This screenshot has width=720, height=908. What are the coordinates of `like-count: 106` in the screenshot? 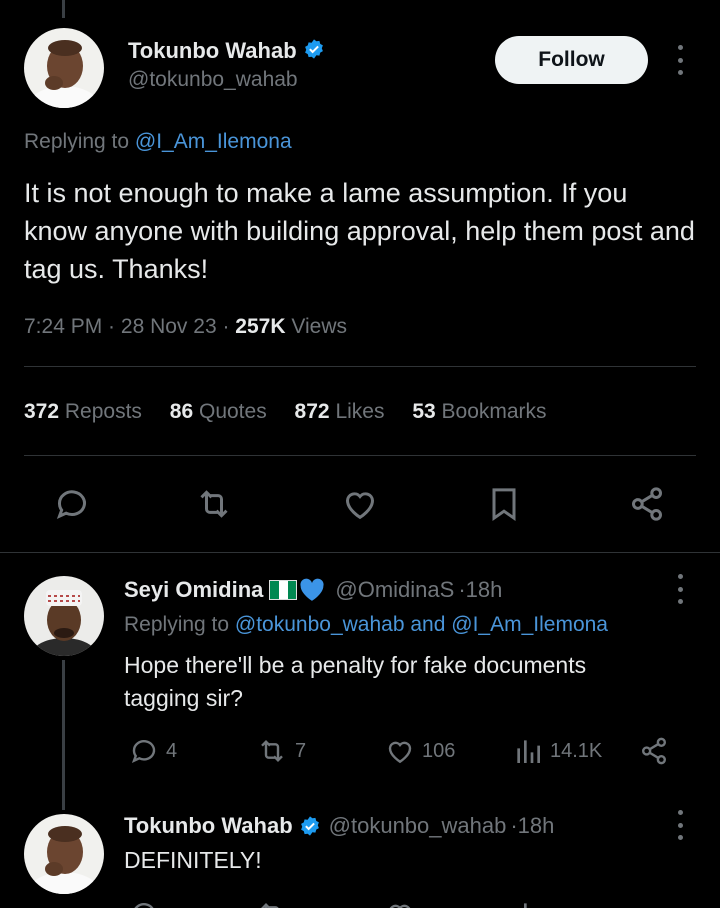 It's located at (439, 750).